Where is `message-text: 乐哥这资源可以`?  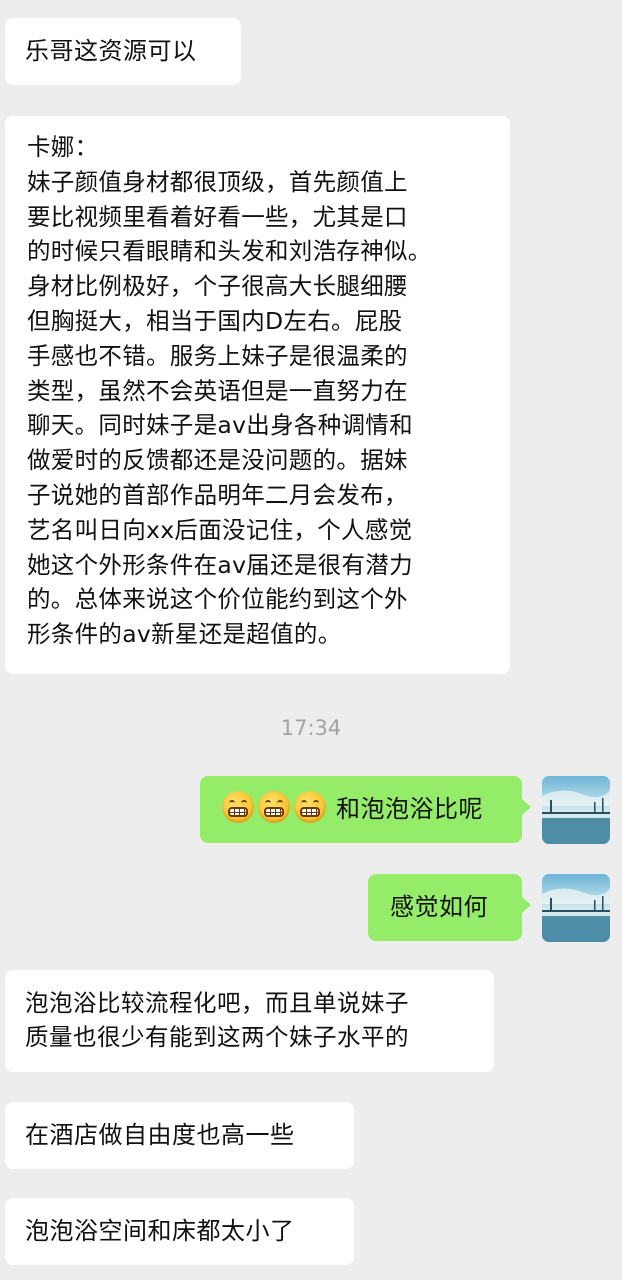
message-text: 乐哥这资源可以 is located at coordinates (111, 51).